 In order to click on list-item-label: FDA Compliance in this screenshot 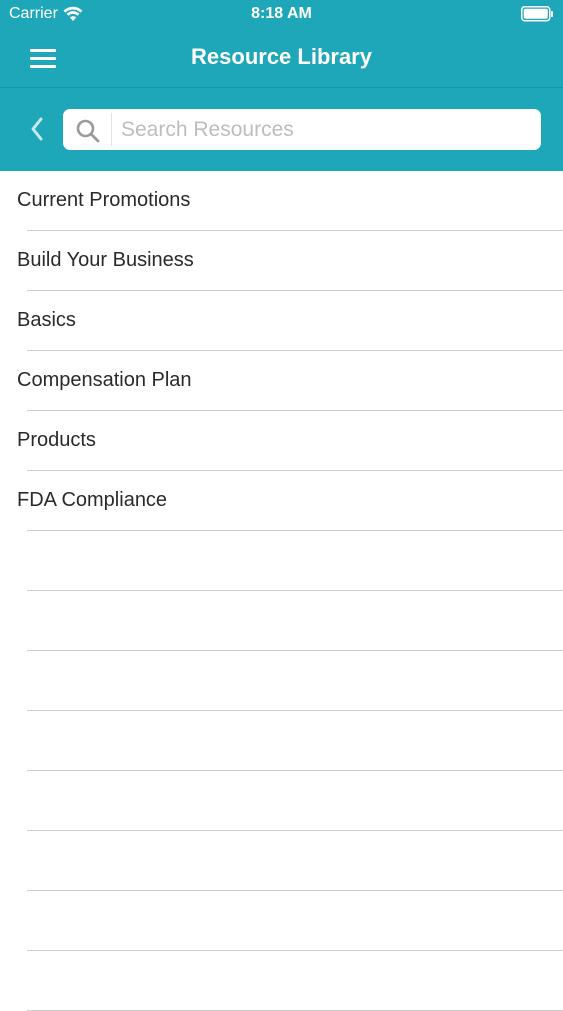, I will do `click(92, 500)`.